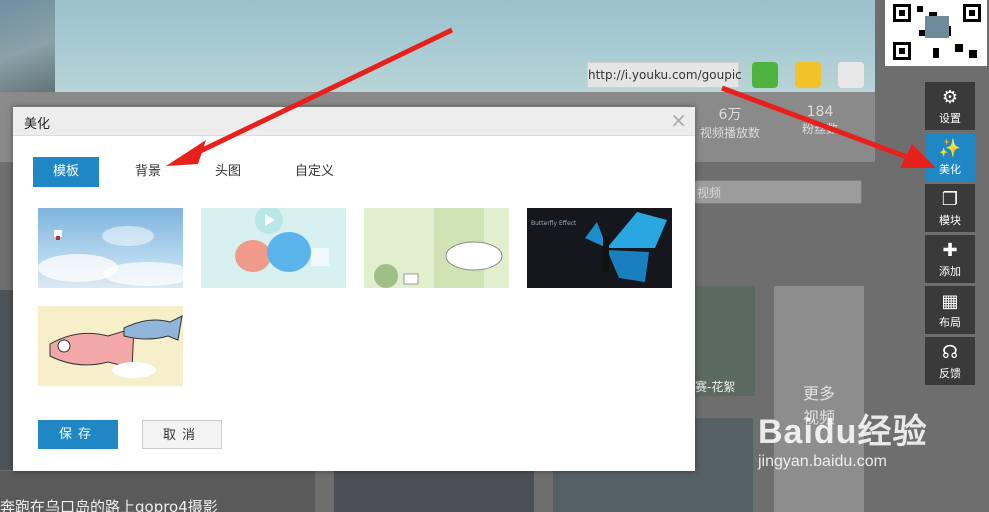 This screenshot has height=512, width=989. Describe the element at coordinates (822, 461) in the screenshot. I see `watermark-url: jingyan.baidu.com` at that location.